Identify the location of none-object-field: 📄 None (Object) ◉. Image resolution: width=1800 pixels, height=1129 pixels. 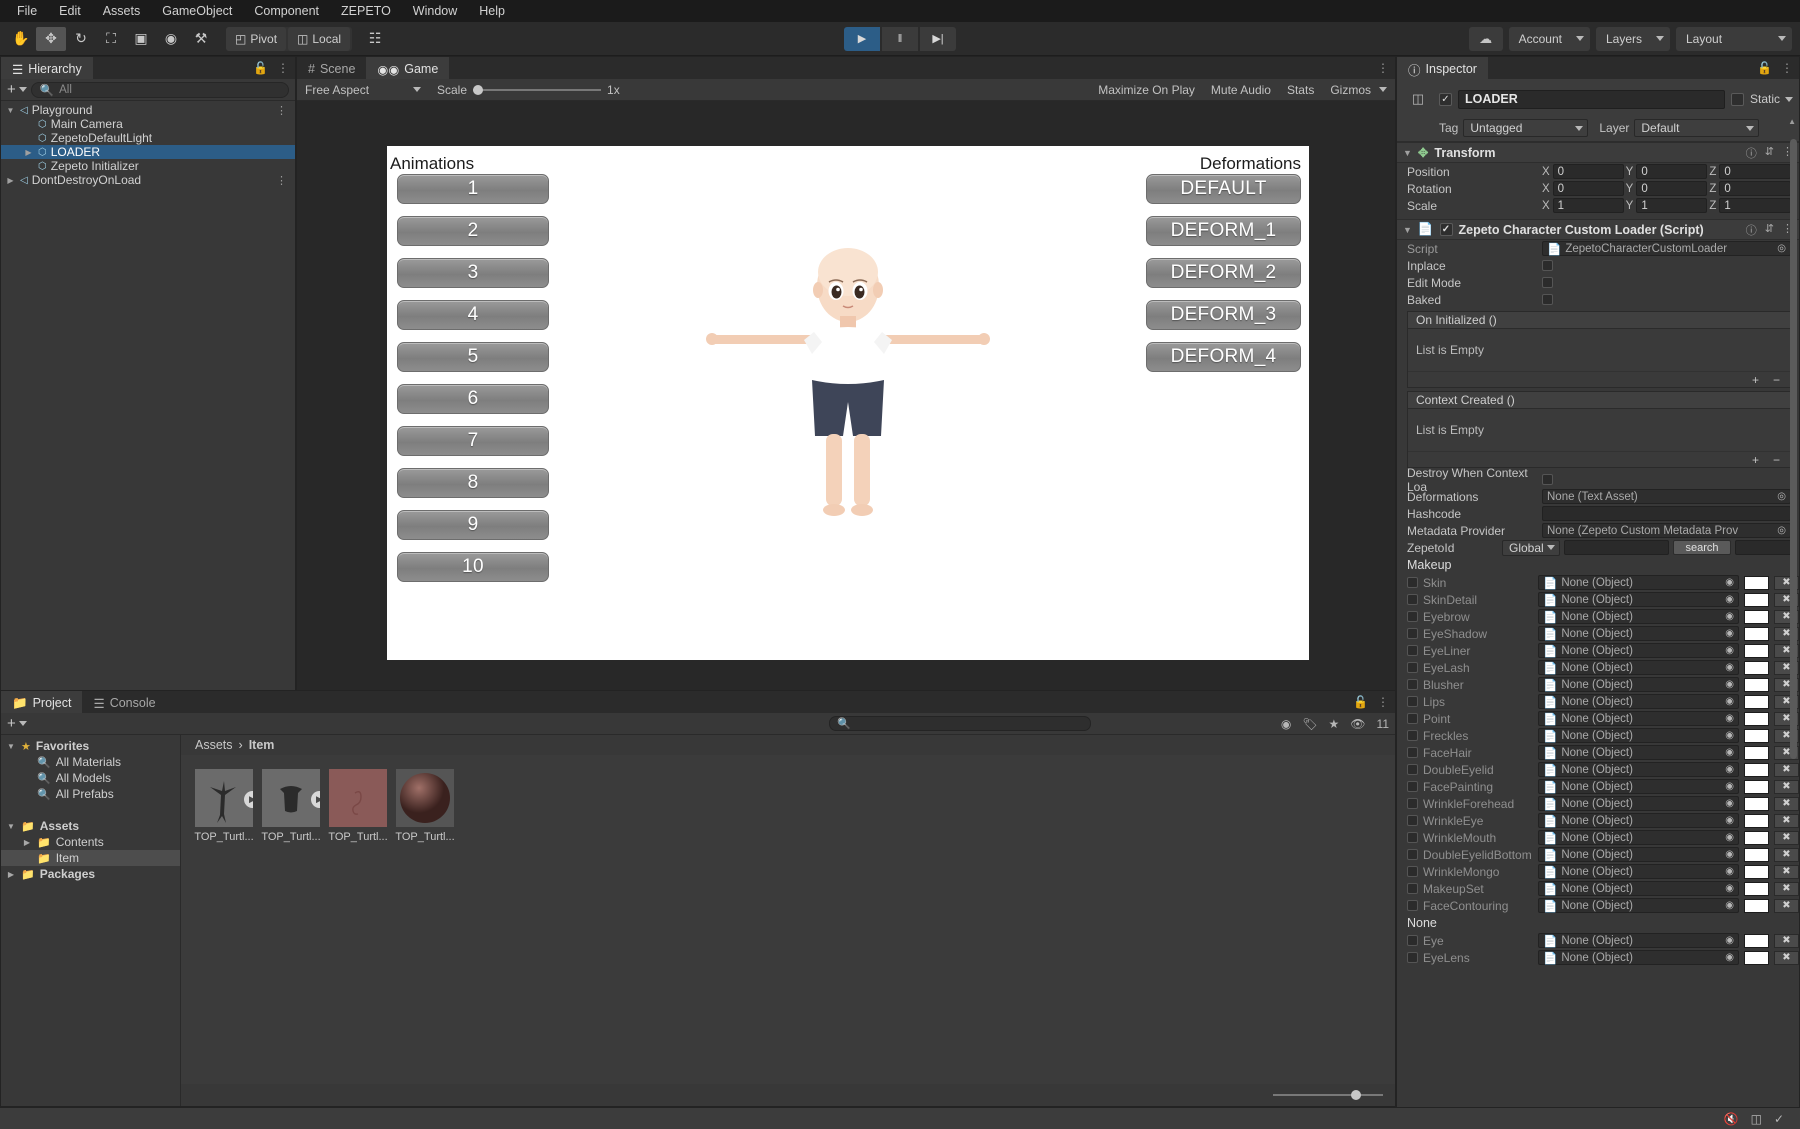
(1638, 957).